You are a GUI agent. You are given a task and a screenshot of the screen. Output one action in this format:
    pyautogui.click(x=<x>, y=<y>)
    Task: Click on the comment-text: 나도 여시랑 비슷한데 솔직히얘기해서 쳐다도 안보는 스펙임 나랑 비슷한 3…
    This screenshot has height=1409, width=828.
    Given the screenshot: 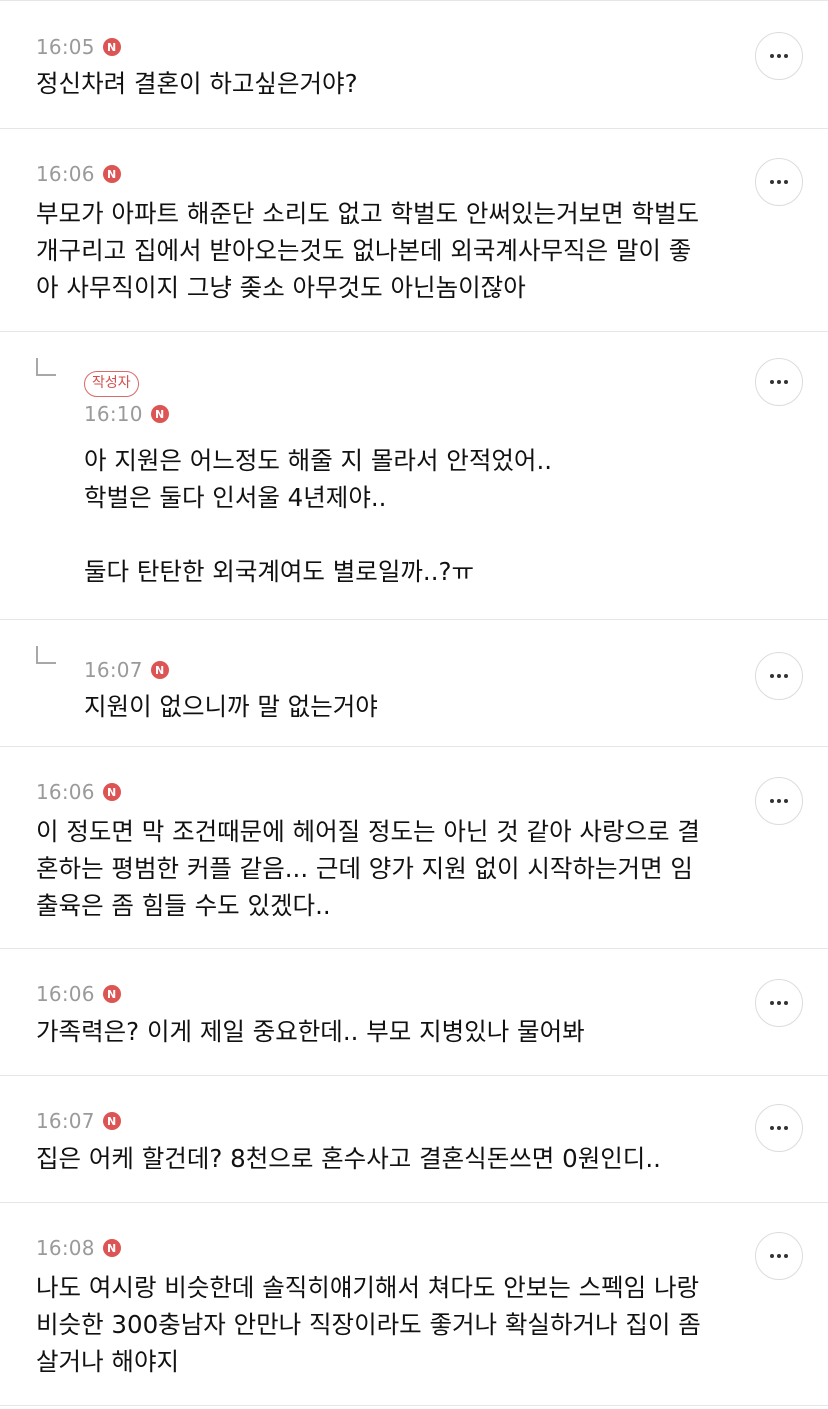 What is the action you would take?
    pyautogui.click(x=368, y=1324)
    